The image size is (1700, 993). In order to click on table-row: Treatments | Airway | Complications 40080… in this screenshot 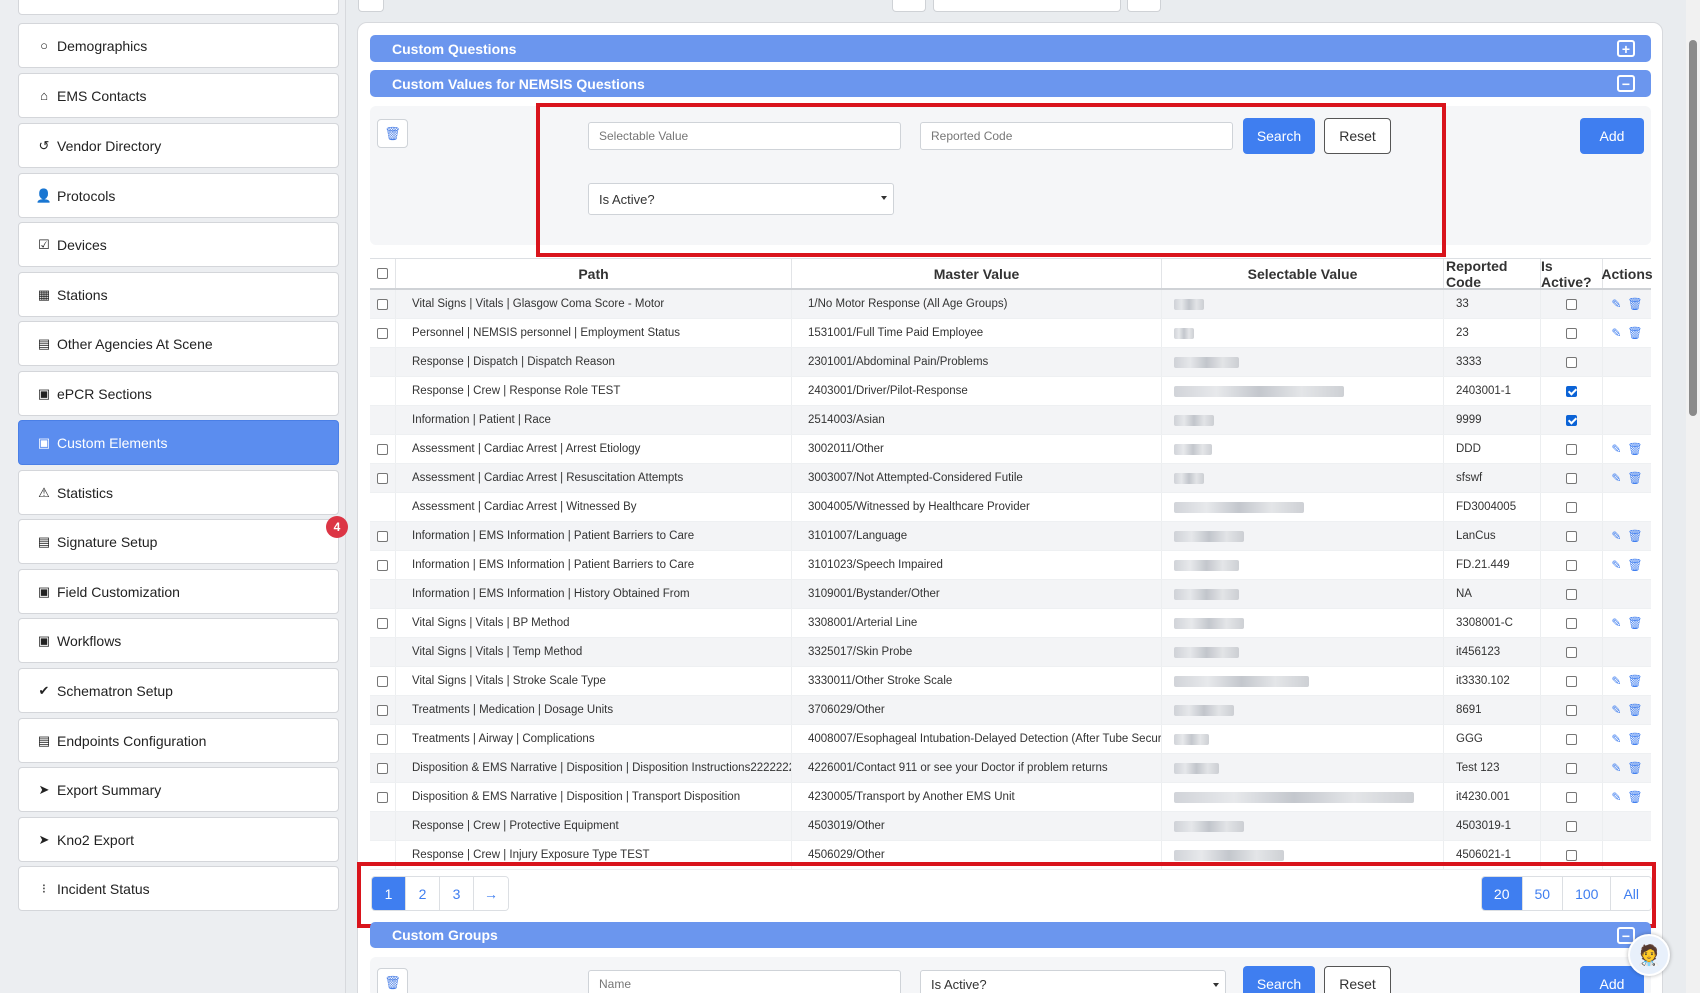, I will do `click(1010, 739)`.